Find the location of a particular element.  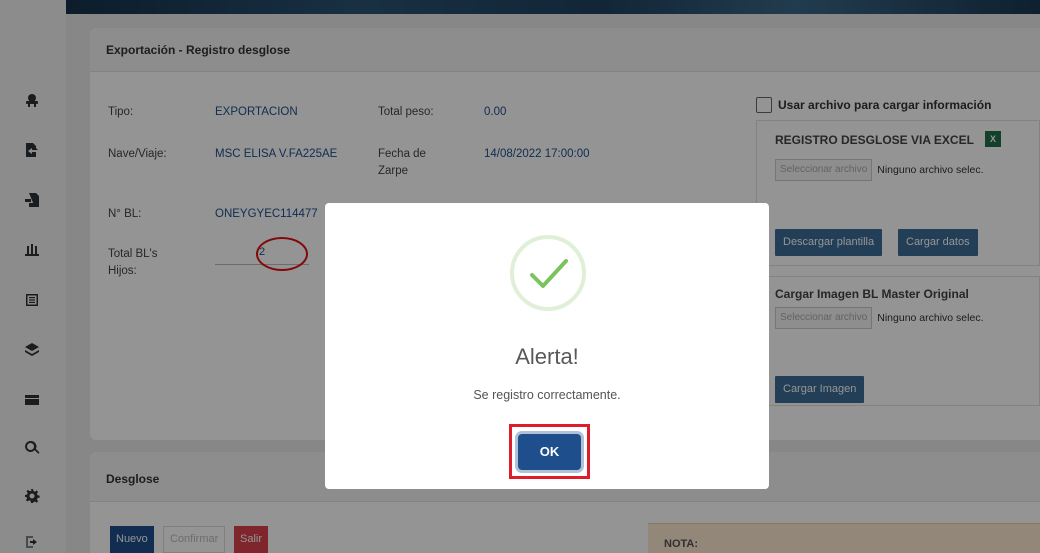

success-check-icon is located at coordinates (548, 273).